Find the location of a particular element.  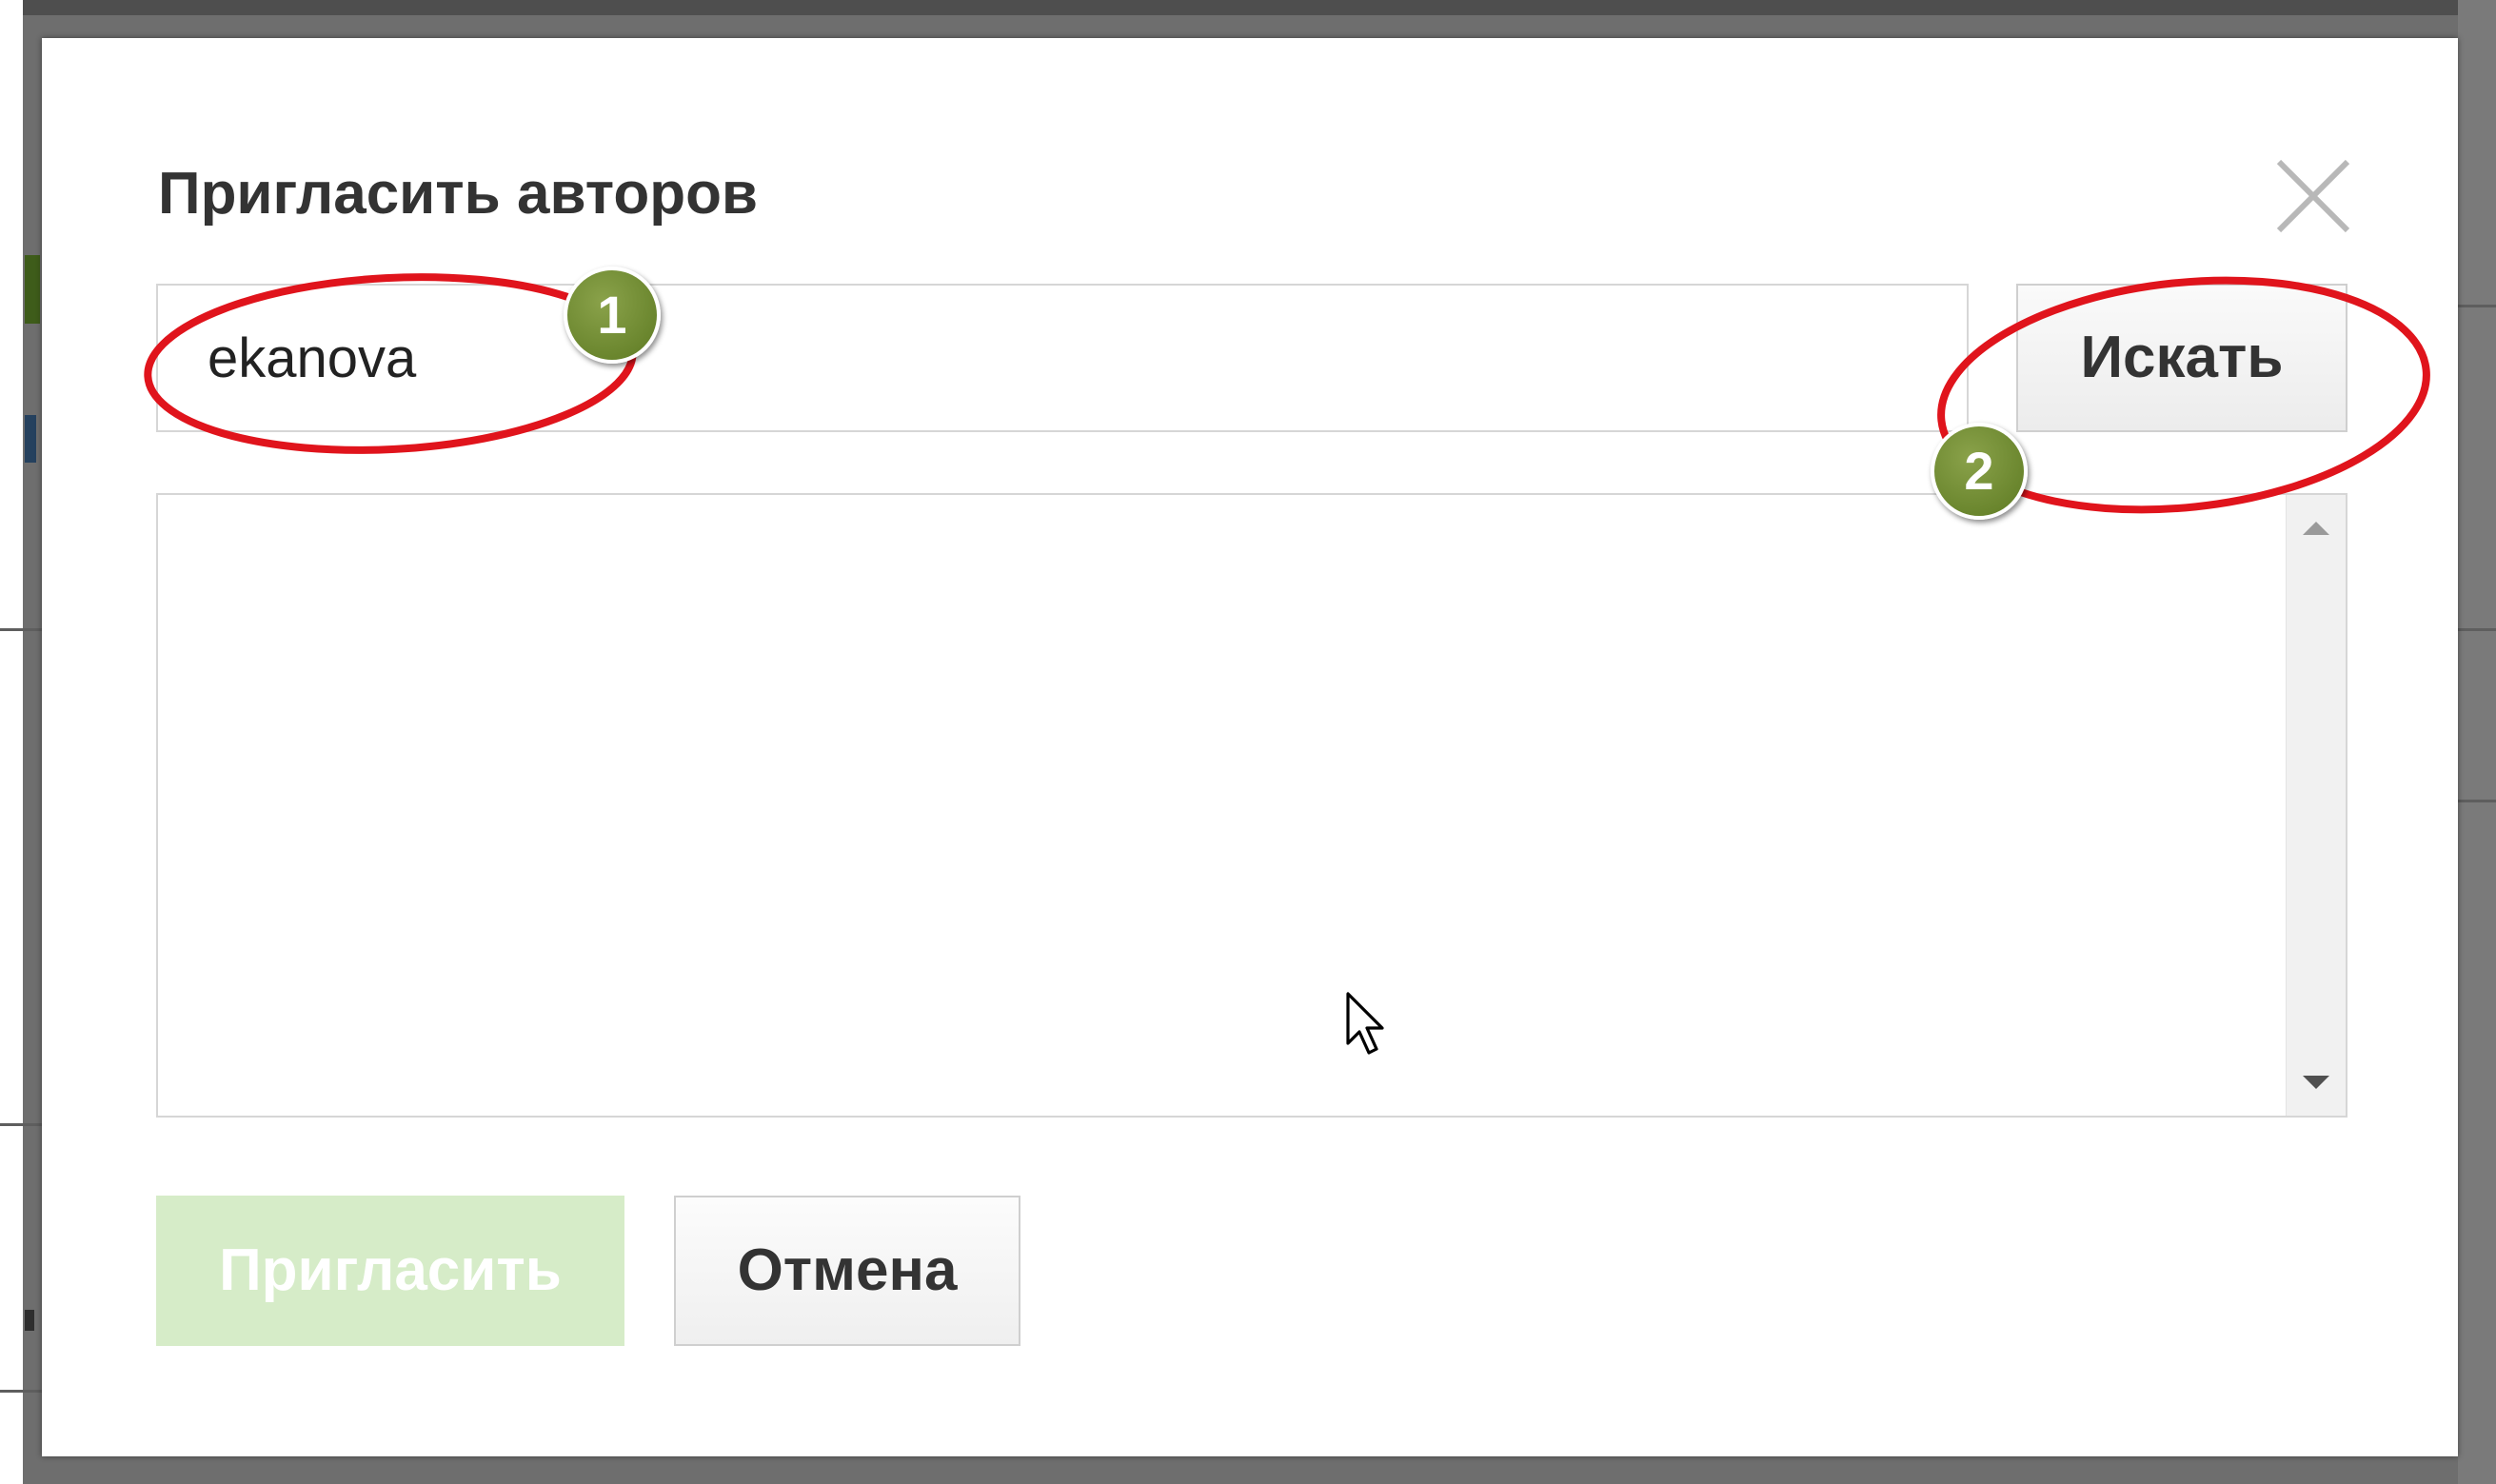

backdrop-right-strip is located at coordinates (2477, 742).